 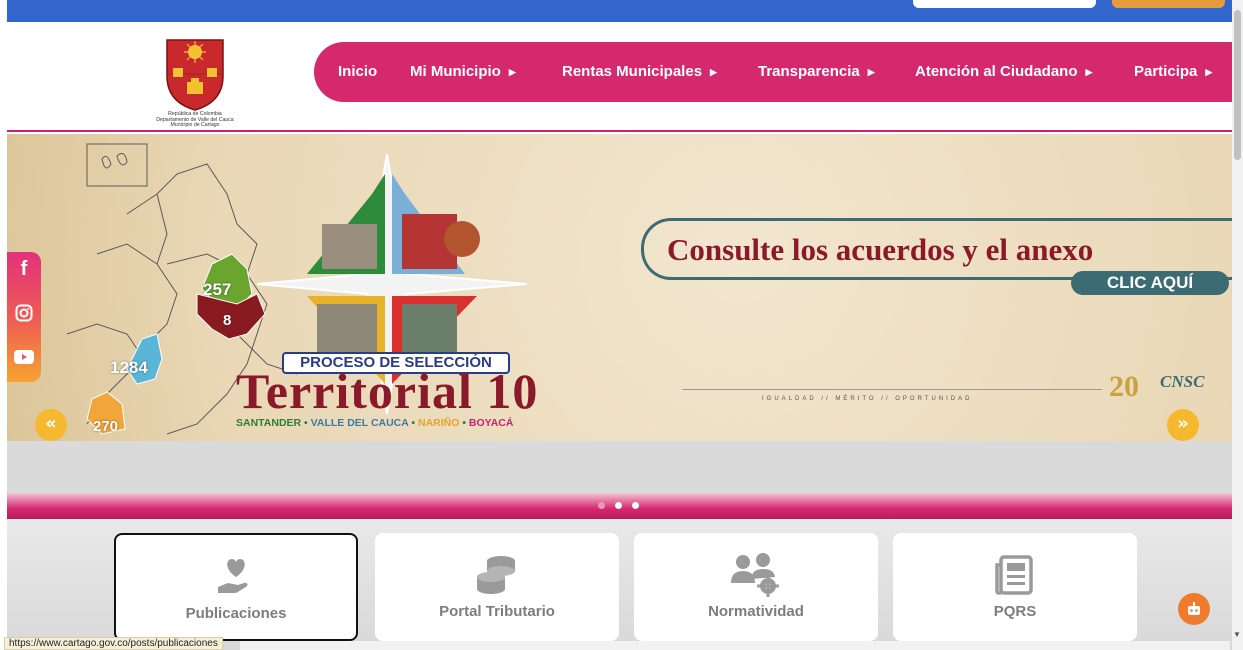 What do you see at coordinates (236, 613) in the screenshot?
I see `card-label: Publicaciones` at bounding box center [236, 613].